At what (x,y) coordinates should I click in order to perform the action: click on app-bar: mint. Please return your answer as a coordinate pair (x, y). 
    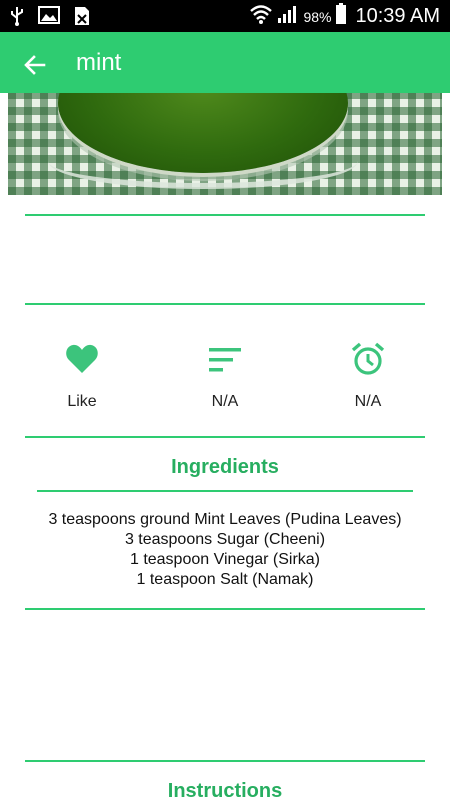
    Looking at the image, I should click on (225, 62).